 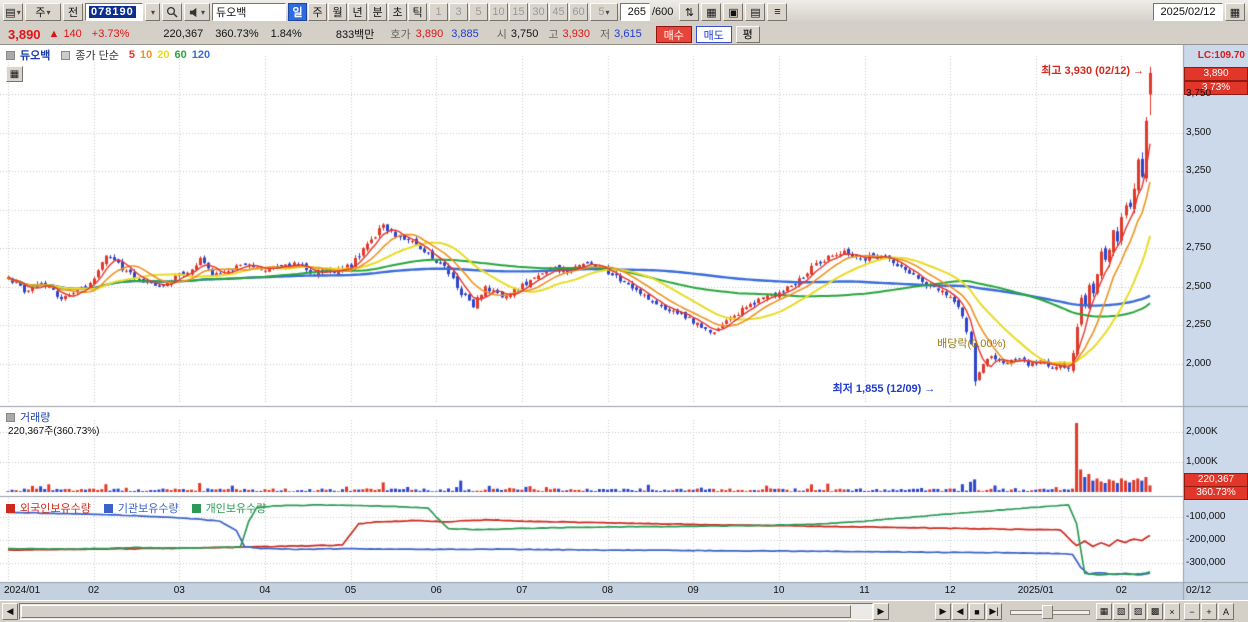 I want to click on x-axis-tick: 04, so click(x=265, y=590).